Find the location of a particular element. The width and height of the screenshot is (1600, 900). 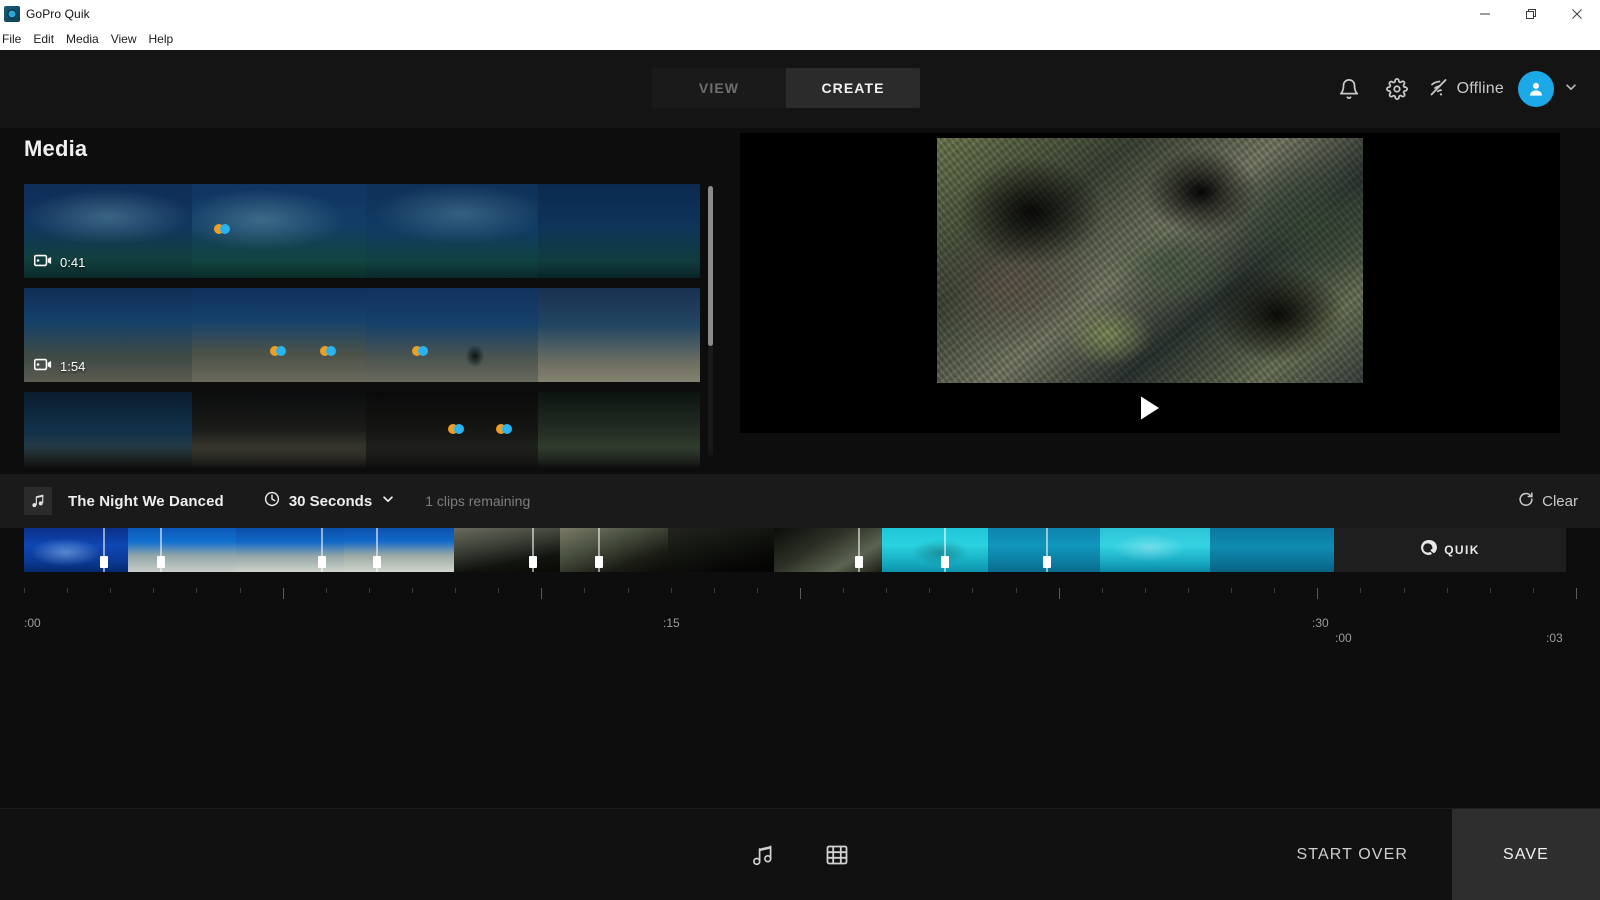

clips-remaining-label: 1 clips remaining is located at coordinates (478, 501).